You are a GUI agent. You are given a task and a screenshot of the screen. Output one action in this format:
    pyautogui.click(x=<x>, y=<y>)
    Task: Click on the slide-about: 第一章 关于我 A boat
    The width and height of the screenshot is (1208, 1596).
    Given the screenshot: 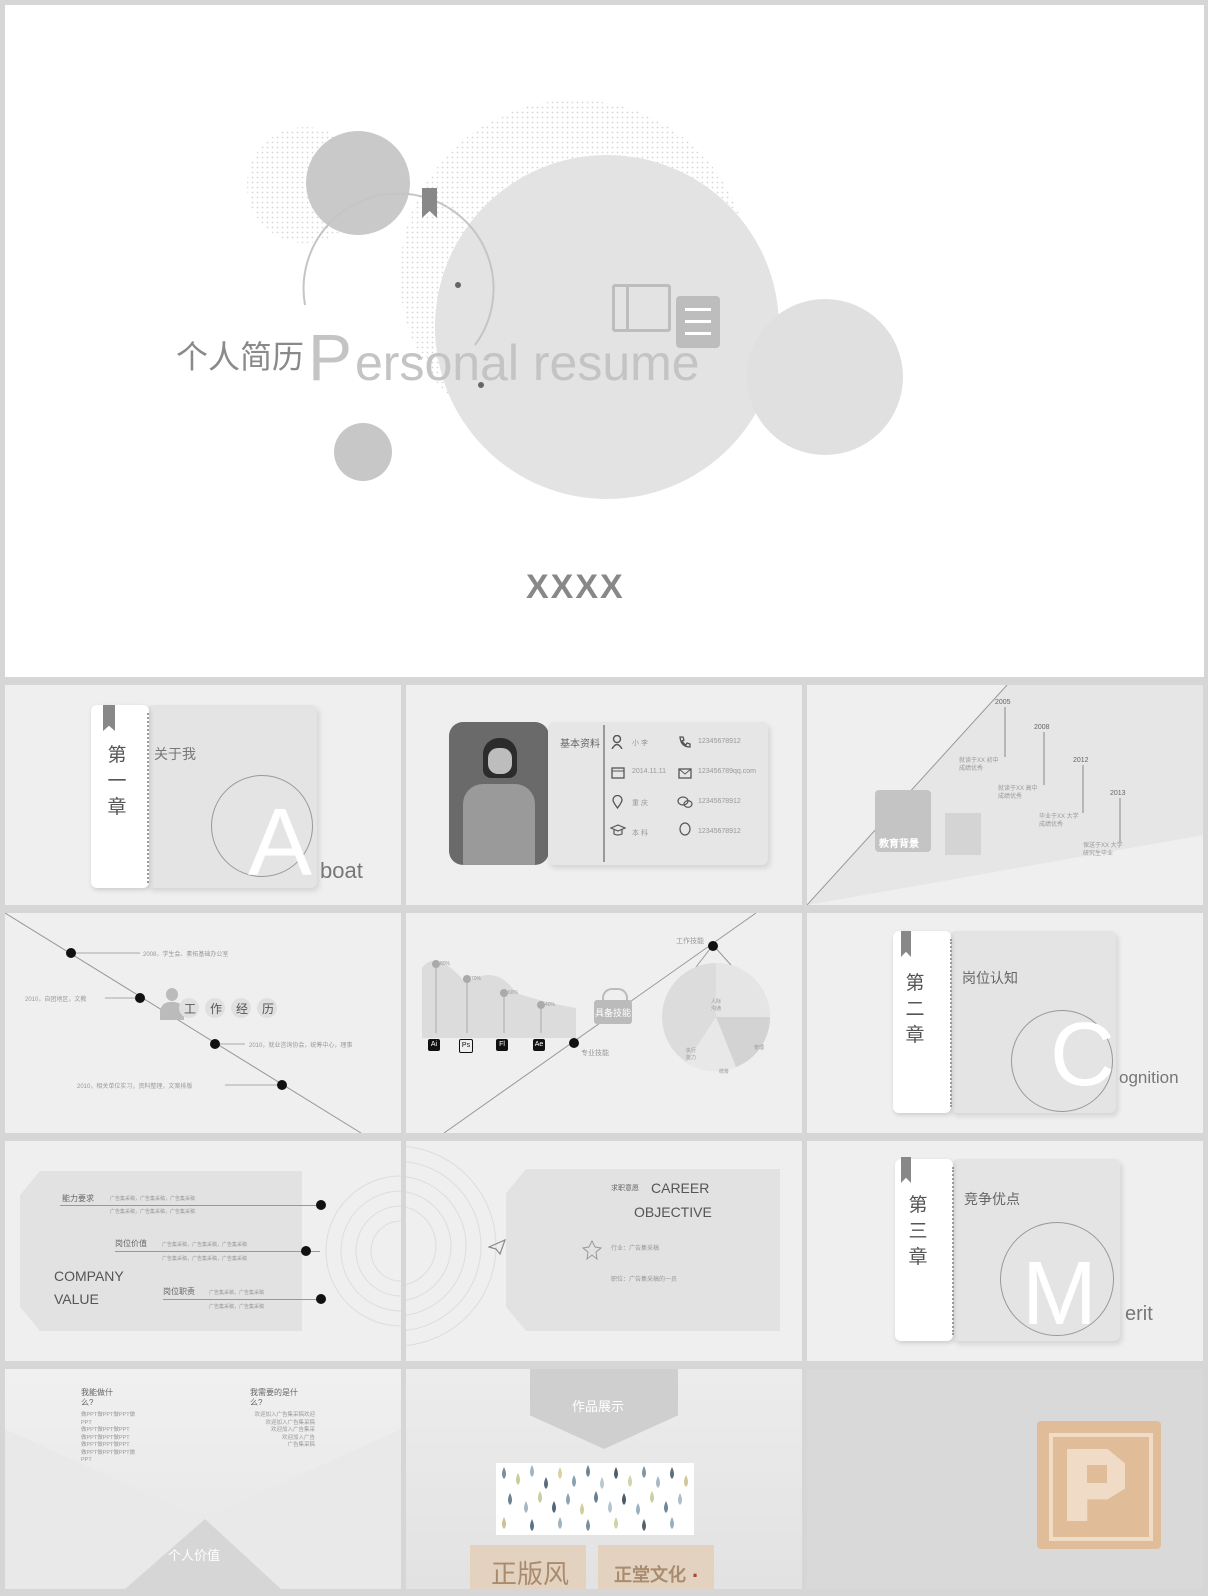 What is the action you would take?
    pyautogui.click(x=203, y=795)
    